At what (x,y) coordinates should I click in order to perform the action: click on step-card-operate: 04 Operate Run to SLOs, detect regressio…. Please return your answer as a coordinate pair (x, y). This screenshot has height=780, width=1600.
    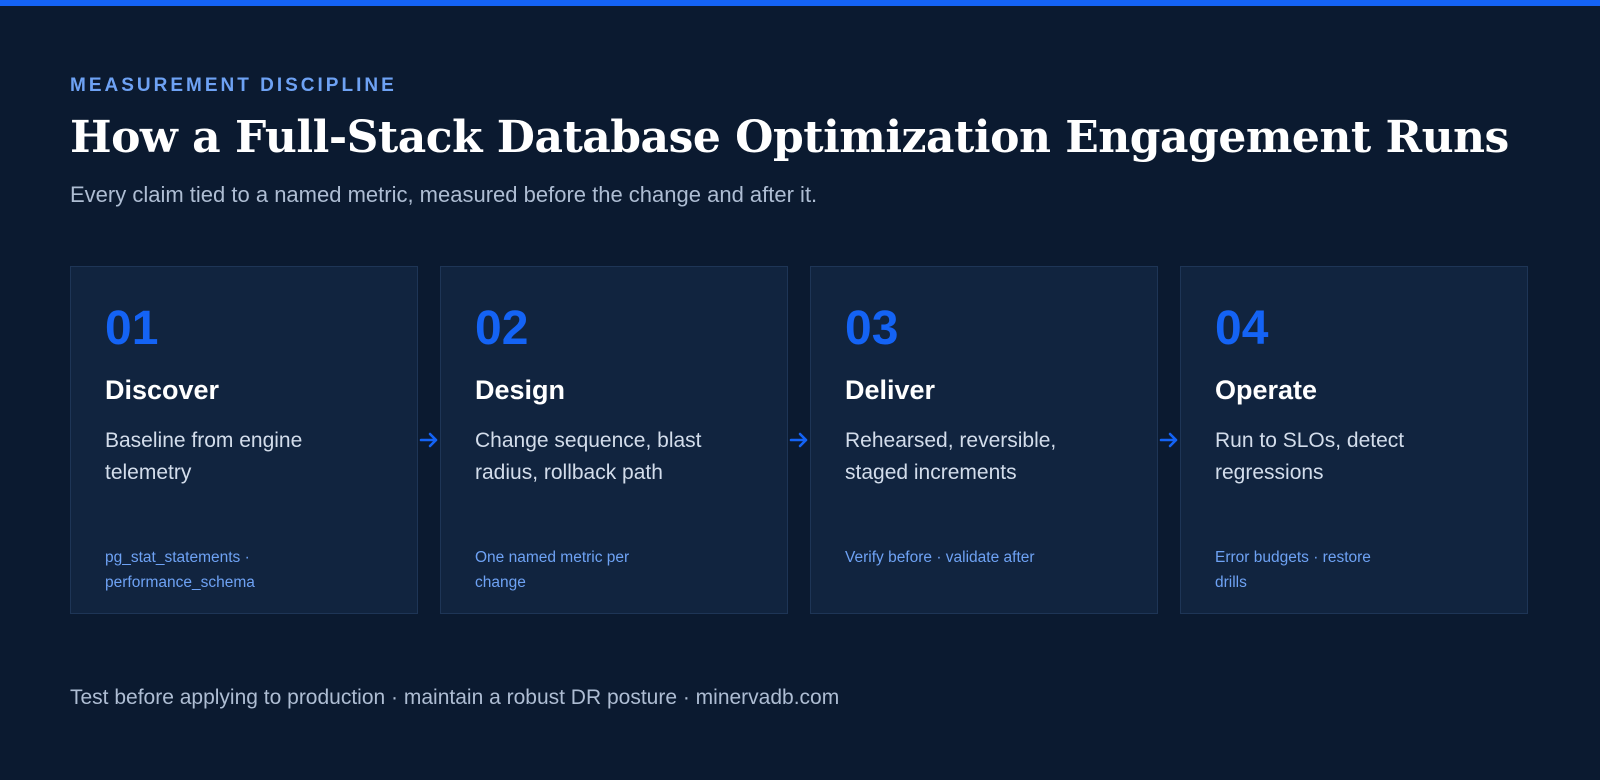
    Looking at the image, I should click on (1354, 440).